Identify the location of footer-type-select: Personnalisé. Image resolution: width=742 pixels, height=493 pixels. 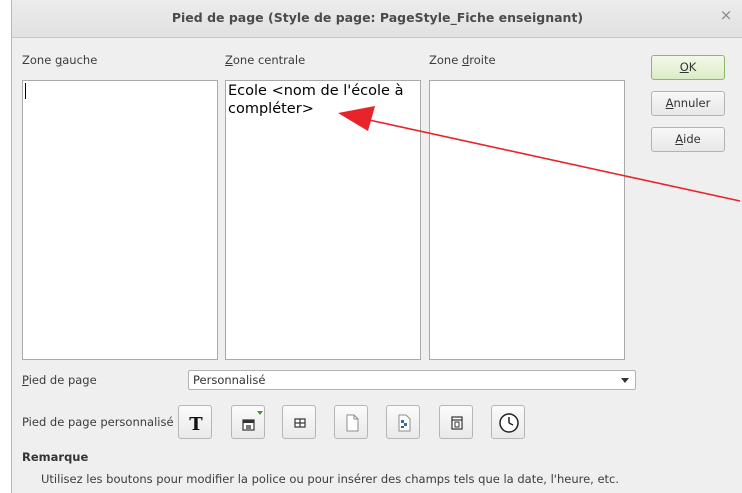
(412, 380).